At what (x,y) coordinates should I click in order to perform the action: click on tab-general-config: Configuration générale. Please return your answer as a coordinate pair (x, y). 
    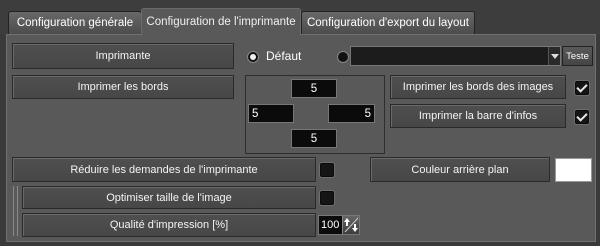
    Looking at the image, I should click on (75, 22).